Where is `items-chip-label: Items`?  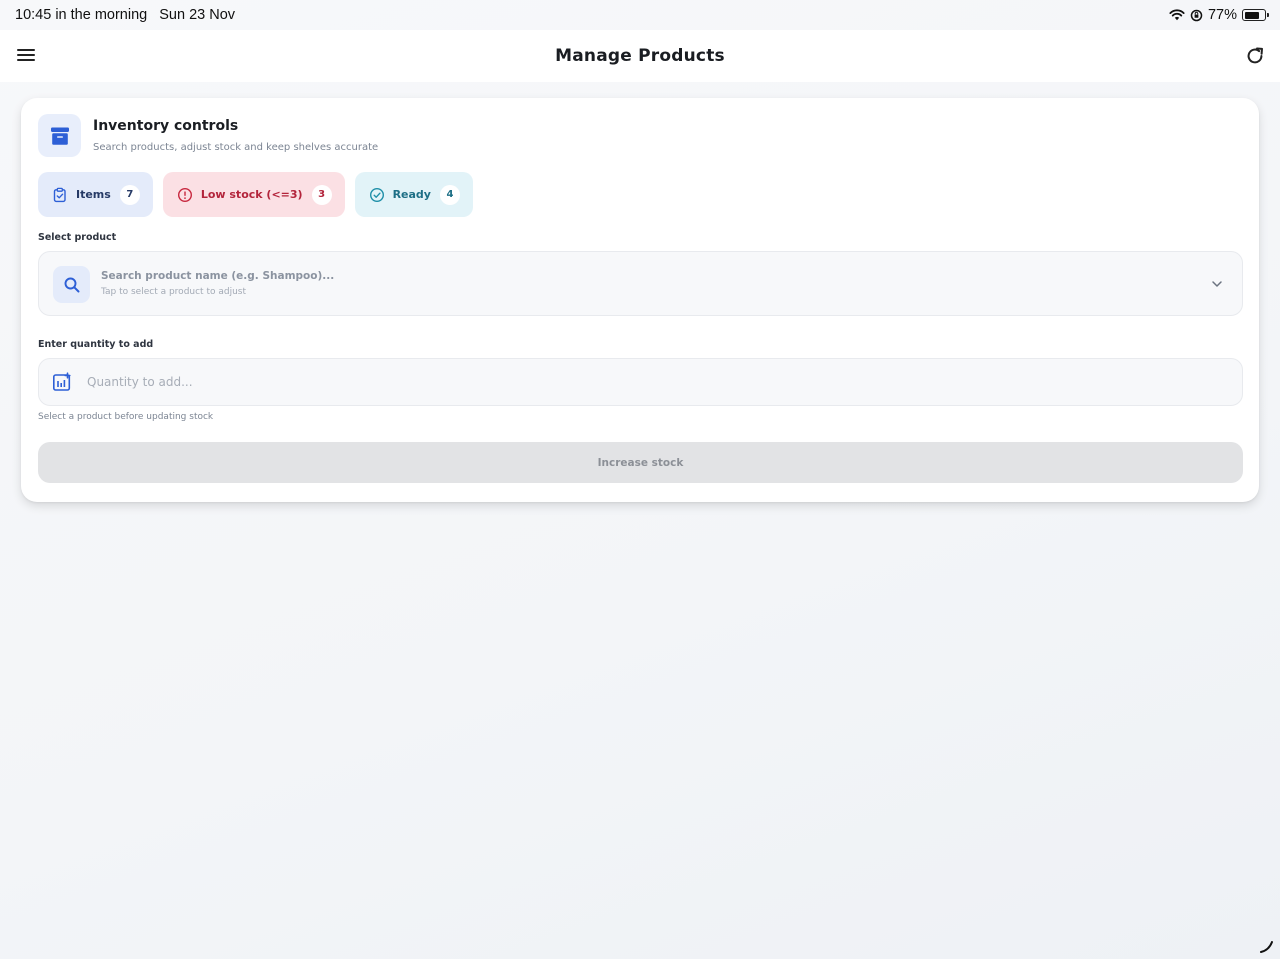
items-chip-label: Items is located at coordinates (93, 194).